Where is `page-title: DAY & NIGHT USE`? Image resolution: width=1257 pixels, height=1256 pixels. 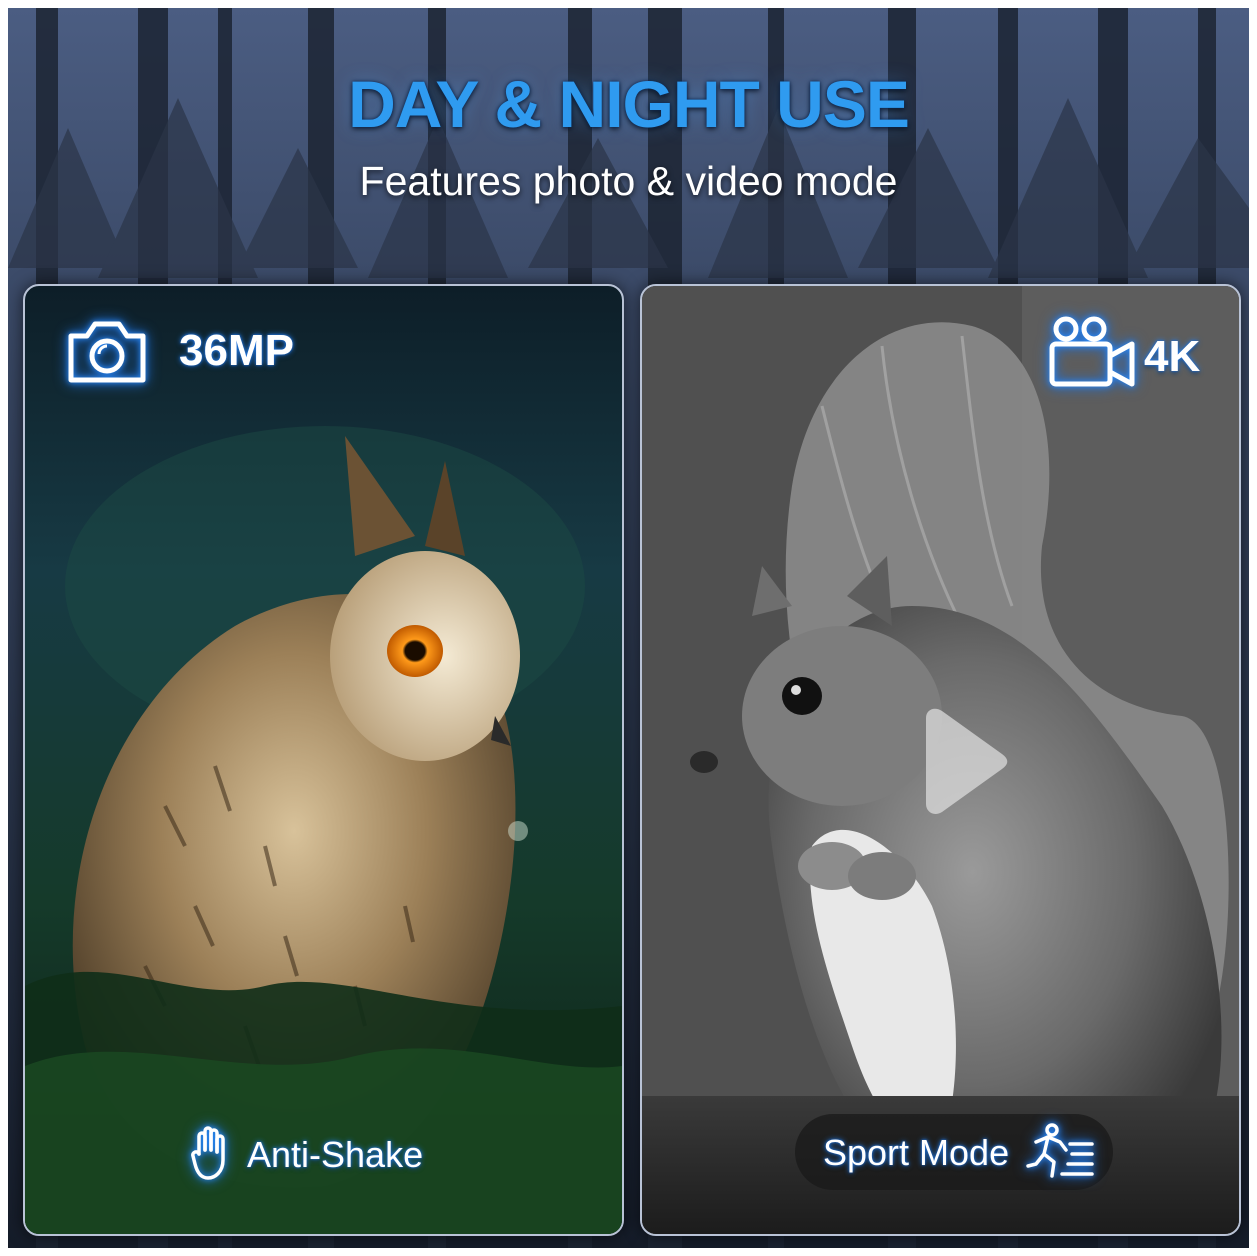 page-title: DAY & NIGHT USE is located at coordinates (629, 104).